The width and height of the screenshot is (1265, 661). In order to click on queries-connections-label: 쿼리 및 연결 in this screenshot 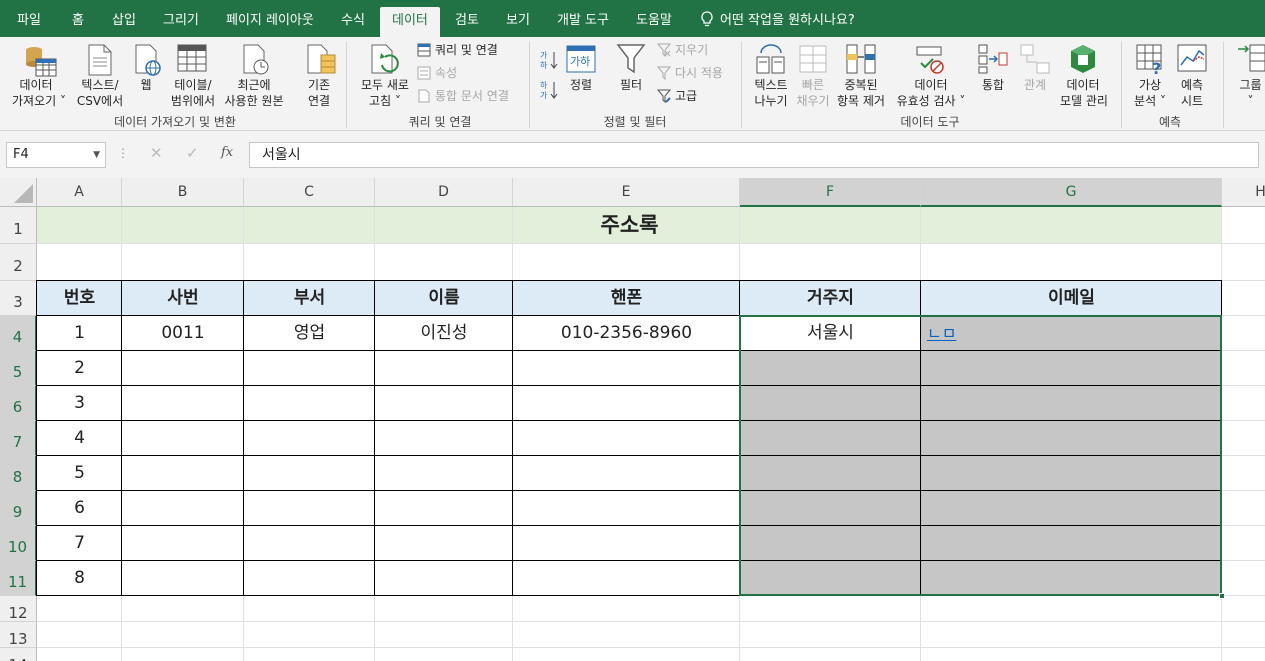, I will do `click(466, 50)`.